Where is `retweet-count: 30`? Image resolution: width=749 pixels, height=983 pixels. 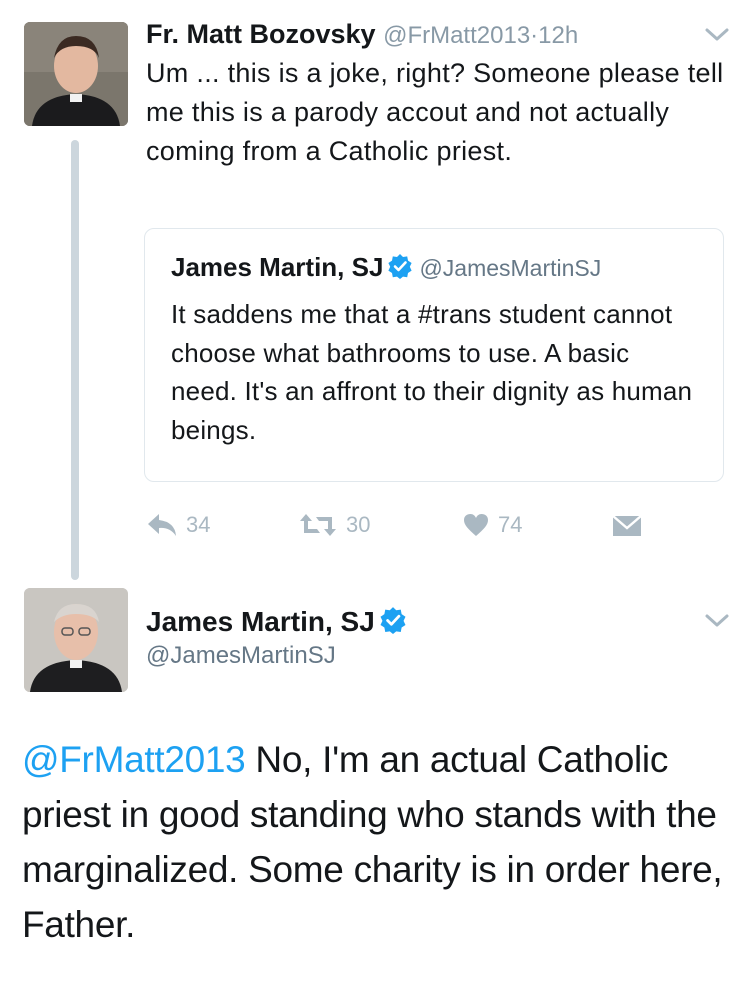
retweet-count: 30 is located at coordinates (358, 524).